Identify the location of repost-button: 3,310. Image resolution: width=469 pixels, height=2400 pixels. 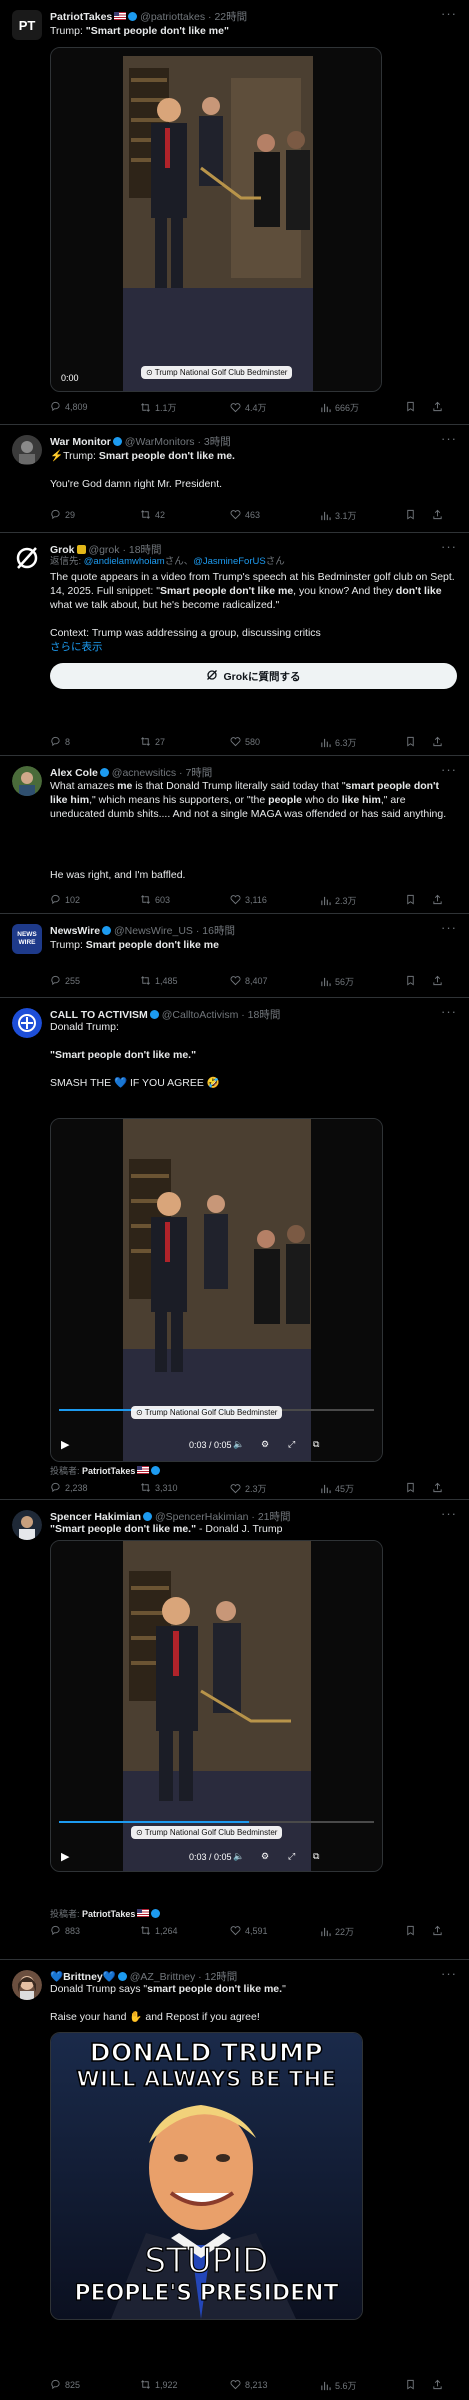
(159, 1487).